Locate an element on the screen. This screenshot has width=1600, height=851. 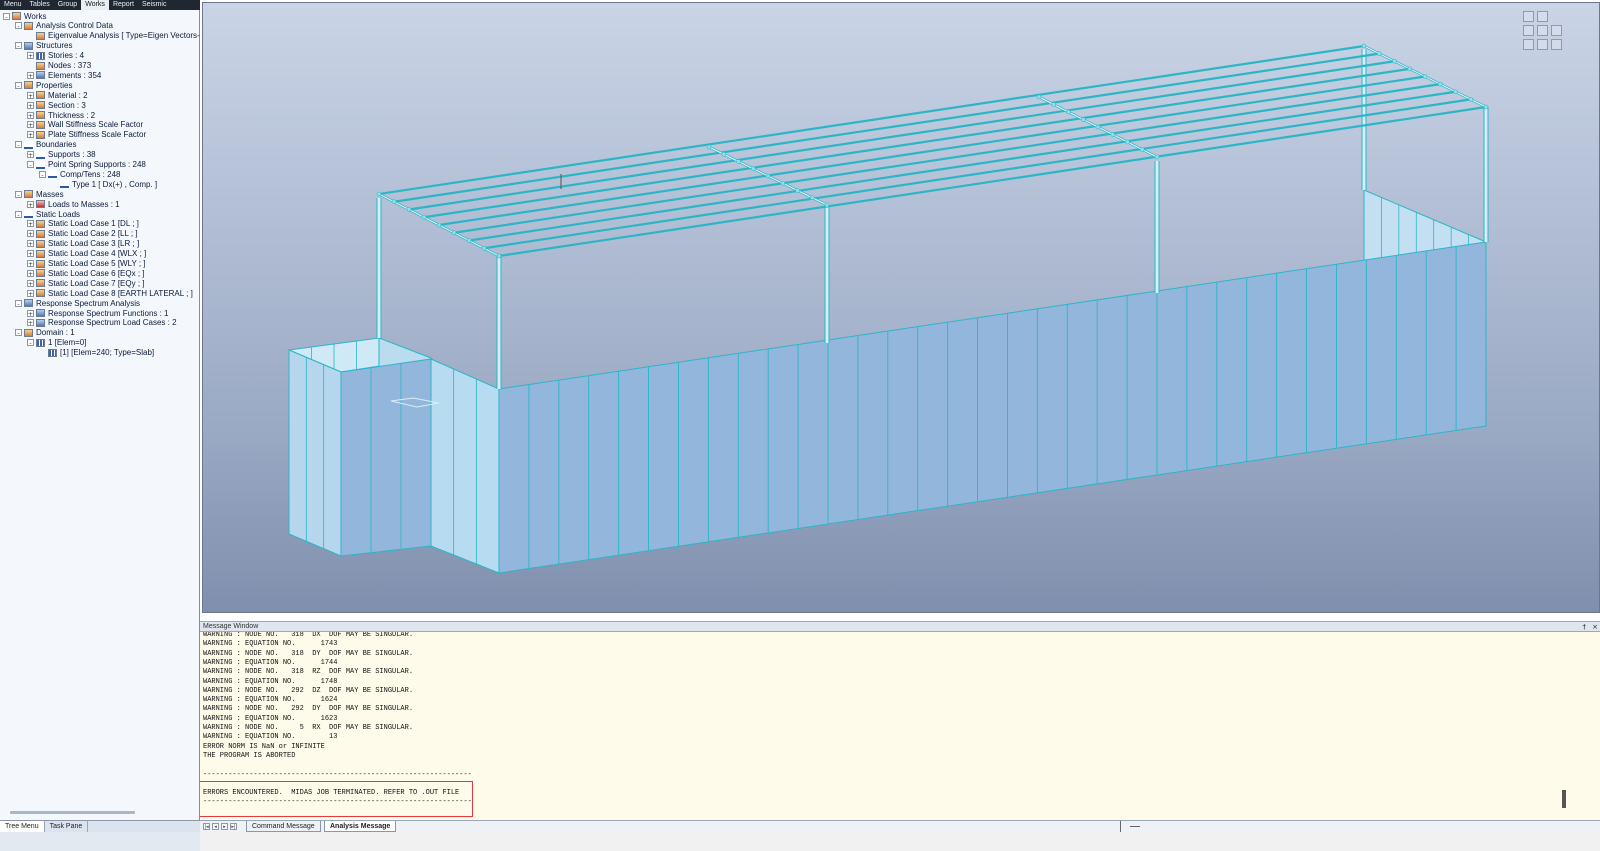
tree-node: + Section : 3 is located at coordinates (56, 105).